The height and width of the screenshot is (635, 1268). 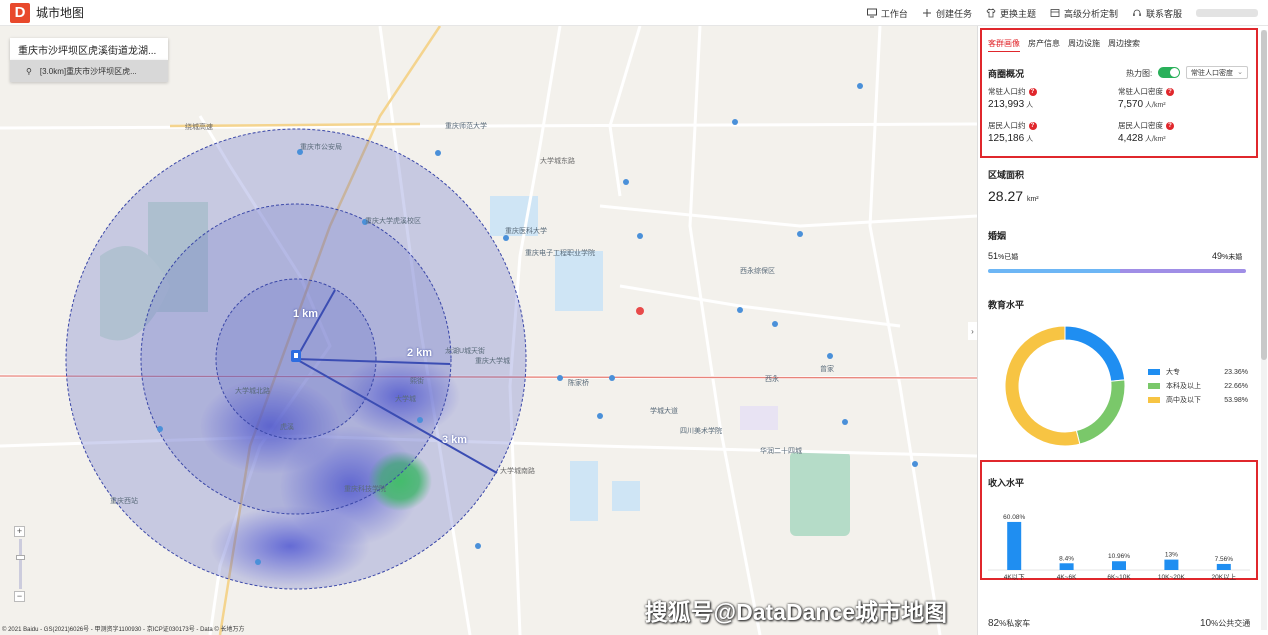 I want to click on shirt-icon, so click(x=991, y=13).